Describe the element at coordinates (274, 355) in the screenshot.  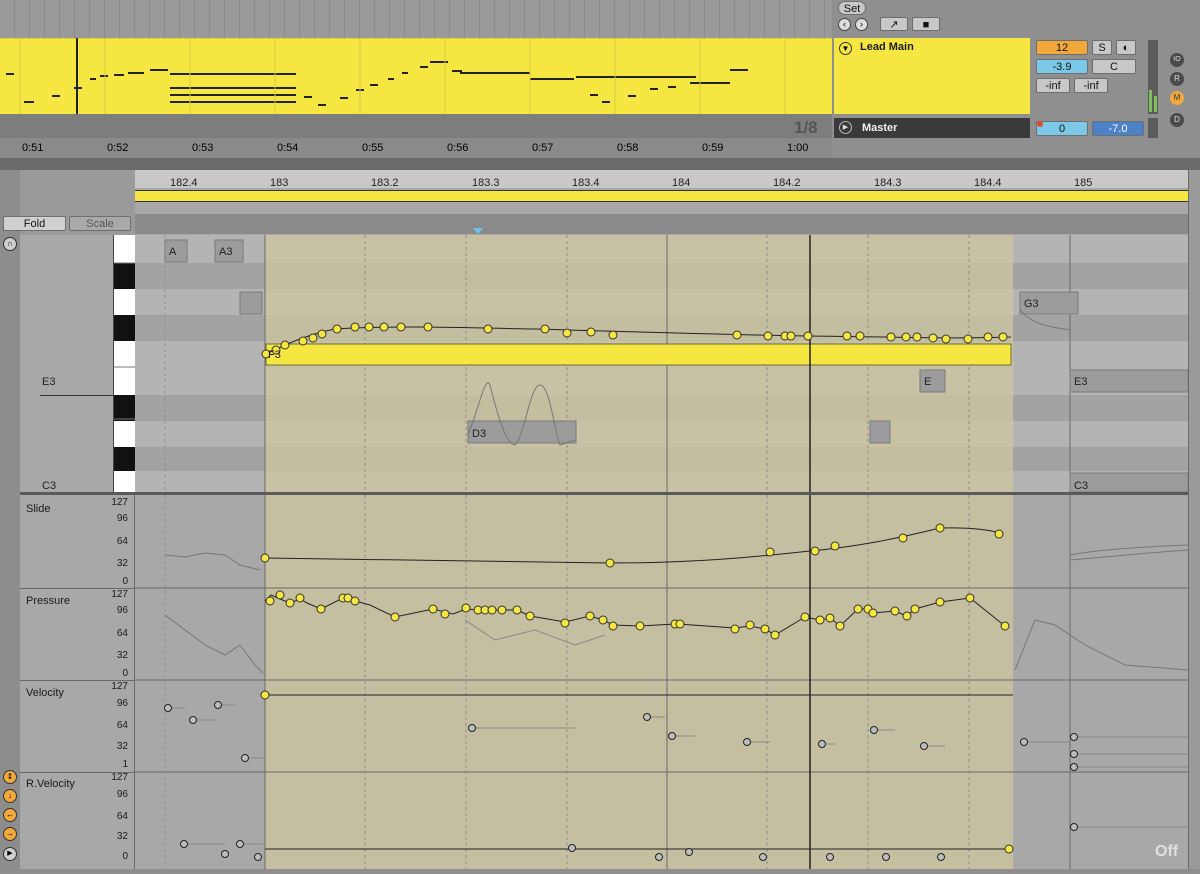
I see `note-label: F3` at that location.